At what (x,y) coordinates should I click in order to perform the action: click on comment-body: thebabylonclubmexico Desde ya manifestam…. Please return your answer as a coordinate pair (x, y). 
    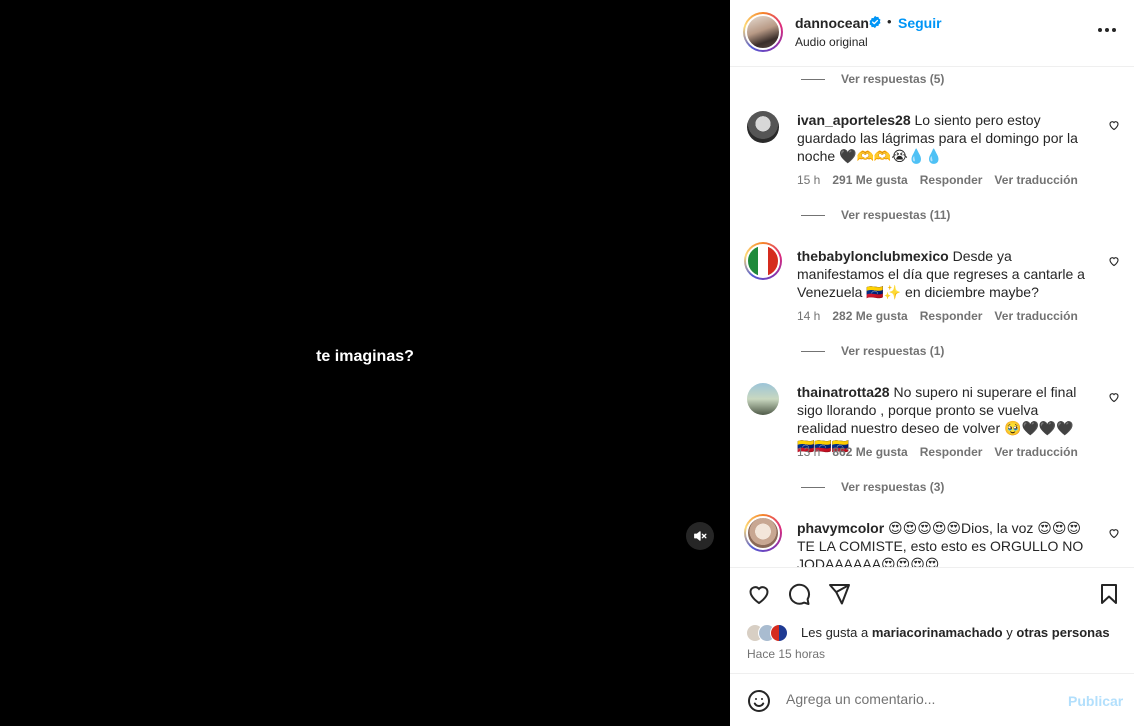
    Looking at the image, I should click on (942, 274).